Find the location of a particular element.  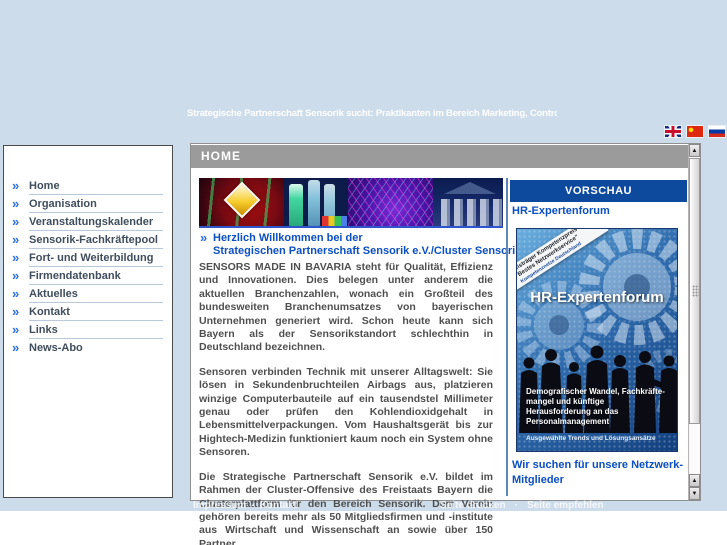

banner-segment-building is located at coordinates (468, 202).